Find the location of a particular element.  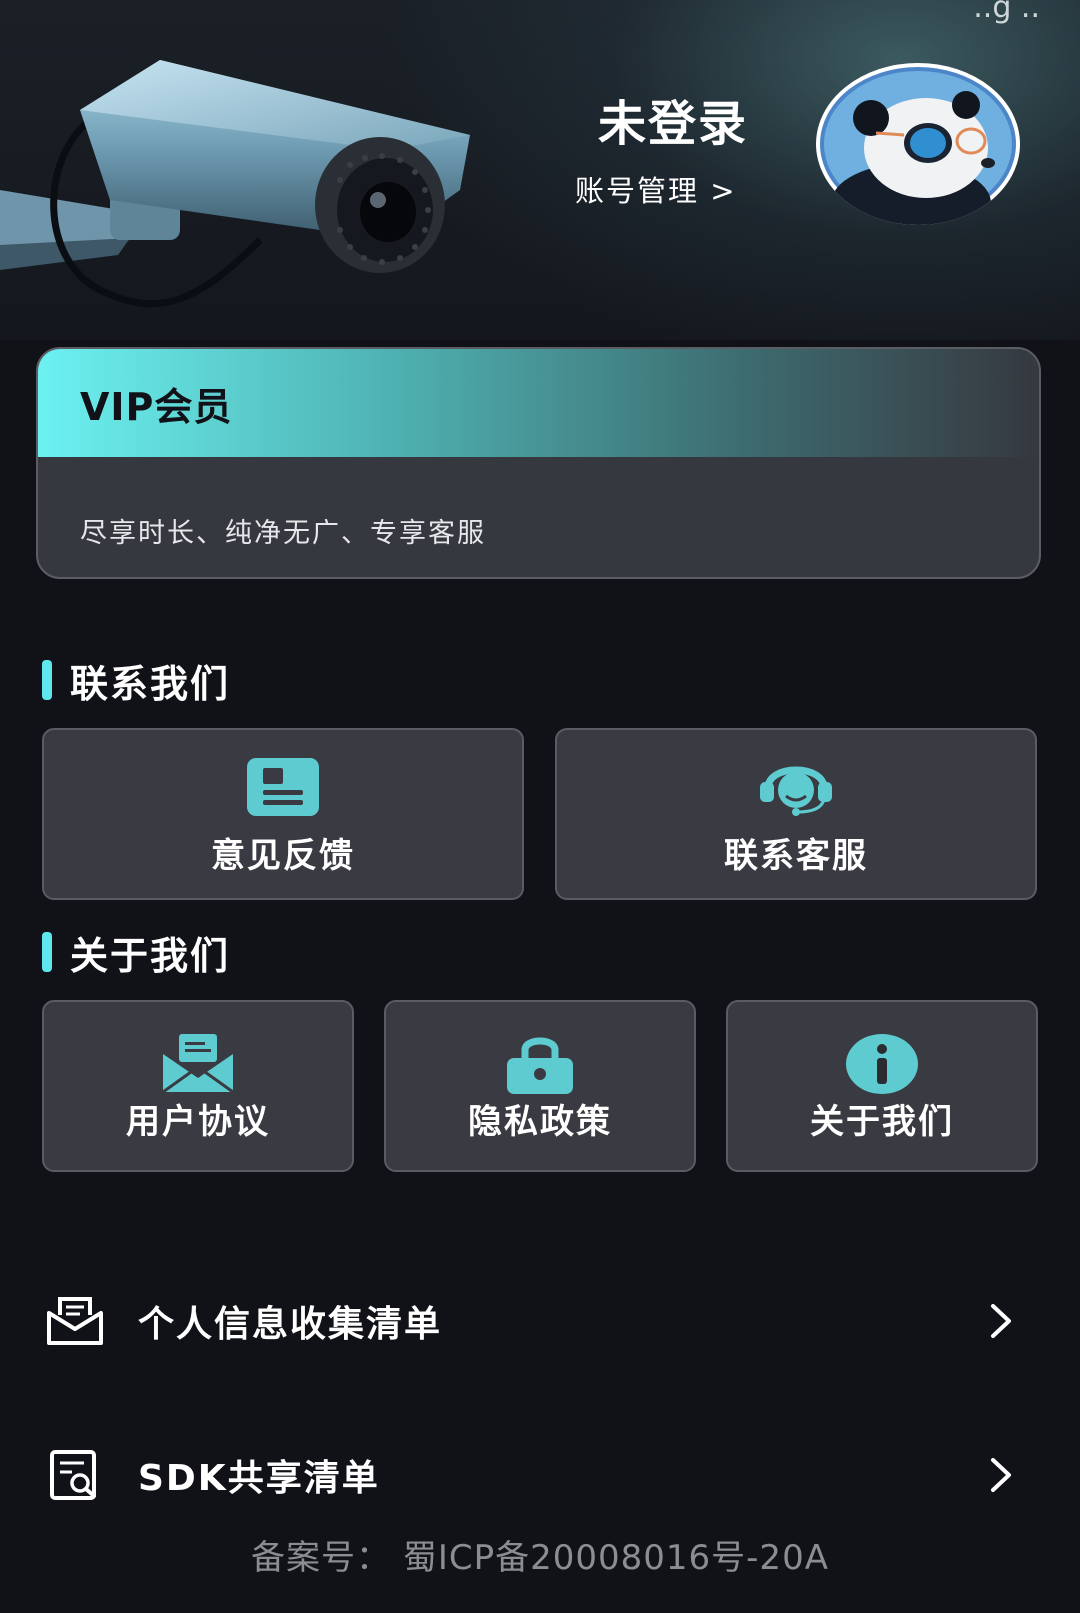

panda-avatar-image is located at coordinates (918, 146).